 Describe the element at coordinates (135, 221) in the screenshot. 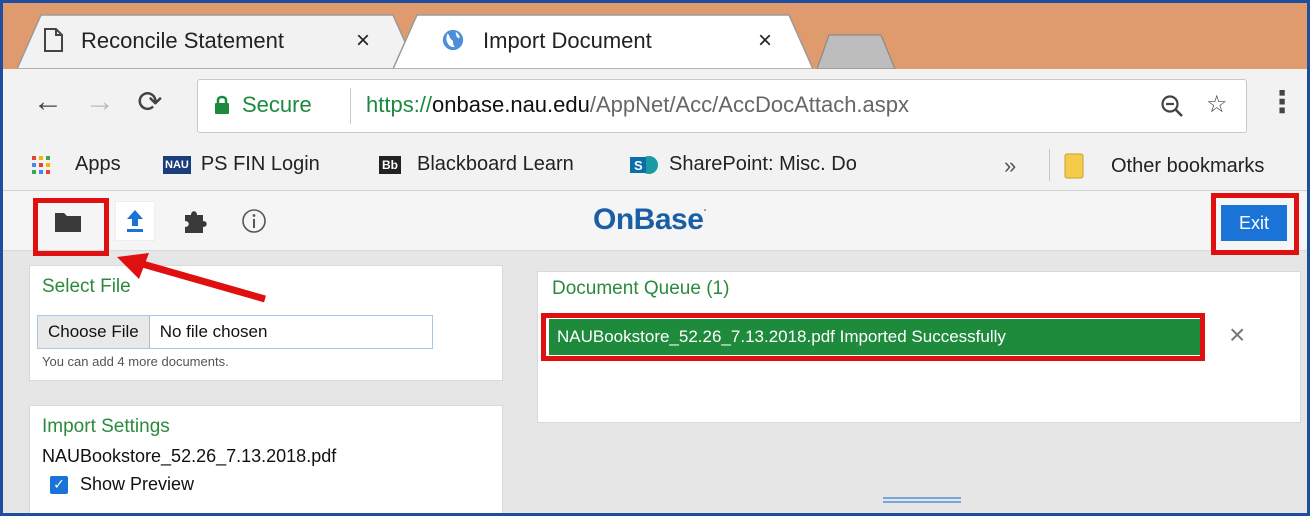

I see `upload-icon` at that location.